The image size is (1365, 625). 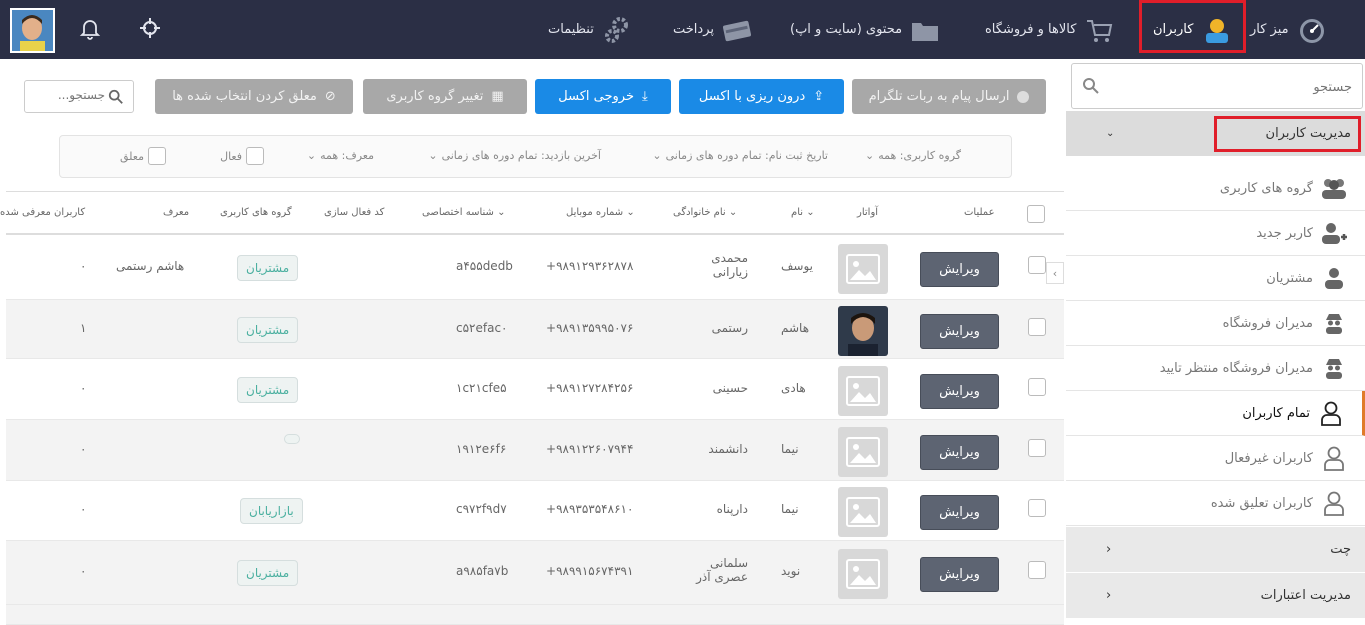 What do you see at coordinates (32, 30) in the screenshot?
I see `profile-avatar` at bounding box center [32, 30].